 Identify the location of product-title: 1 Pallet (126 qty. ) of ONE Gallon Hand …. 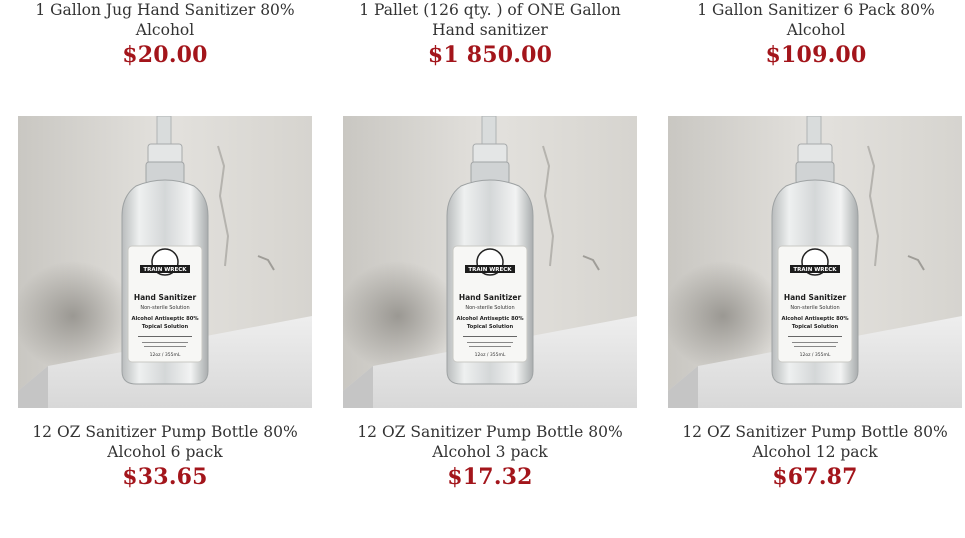
(490, 20).